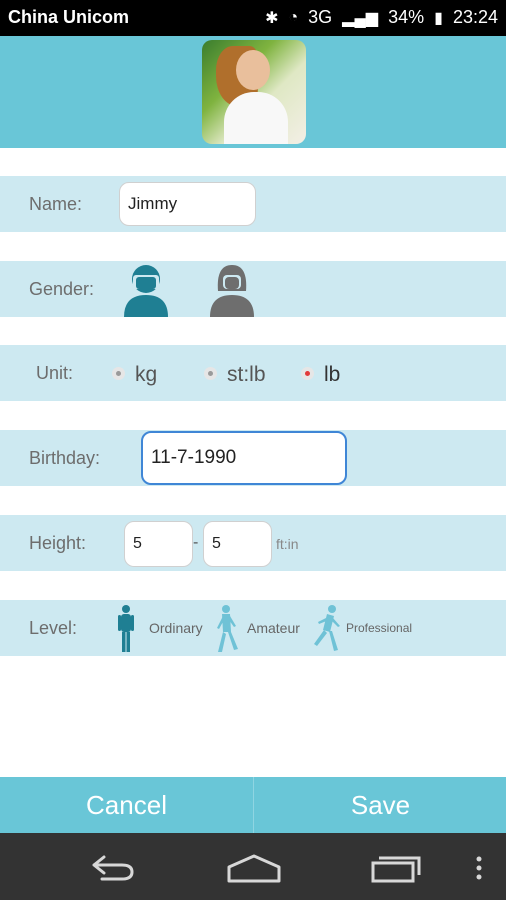 The width and height of the screenshot is (506, 900). I want to click on professional-runner-icon, so click(327, 629).